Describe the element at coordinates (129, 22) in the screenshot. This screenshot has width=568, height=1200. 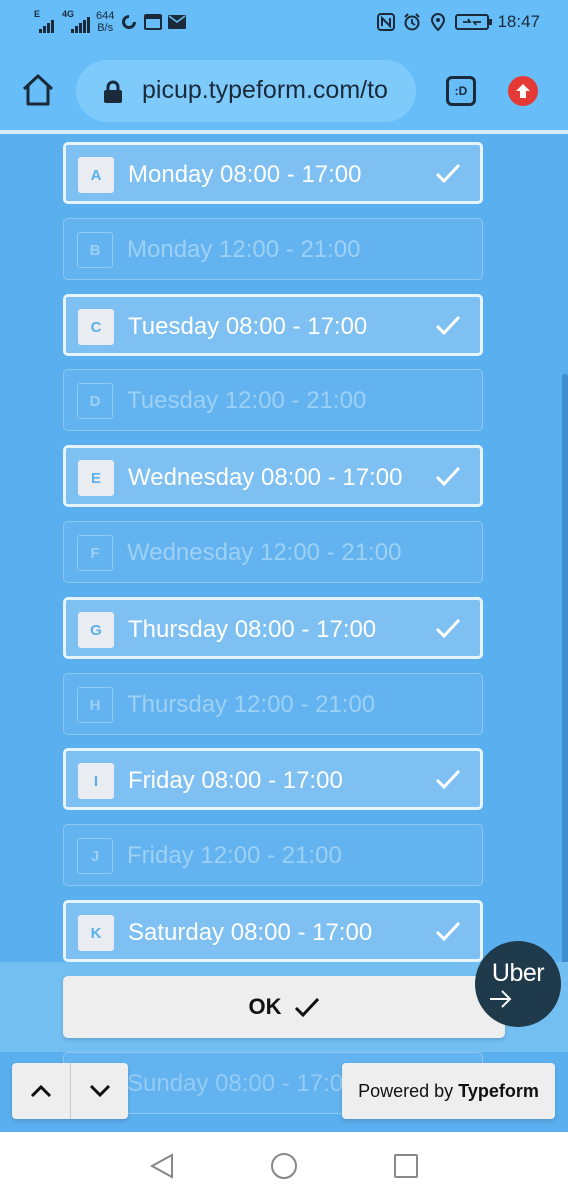
I see `sync-icon` at that location.